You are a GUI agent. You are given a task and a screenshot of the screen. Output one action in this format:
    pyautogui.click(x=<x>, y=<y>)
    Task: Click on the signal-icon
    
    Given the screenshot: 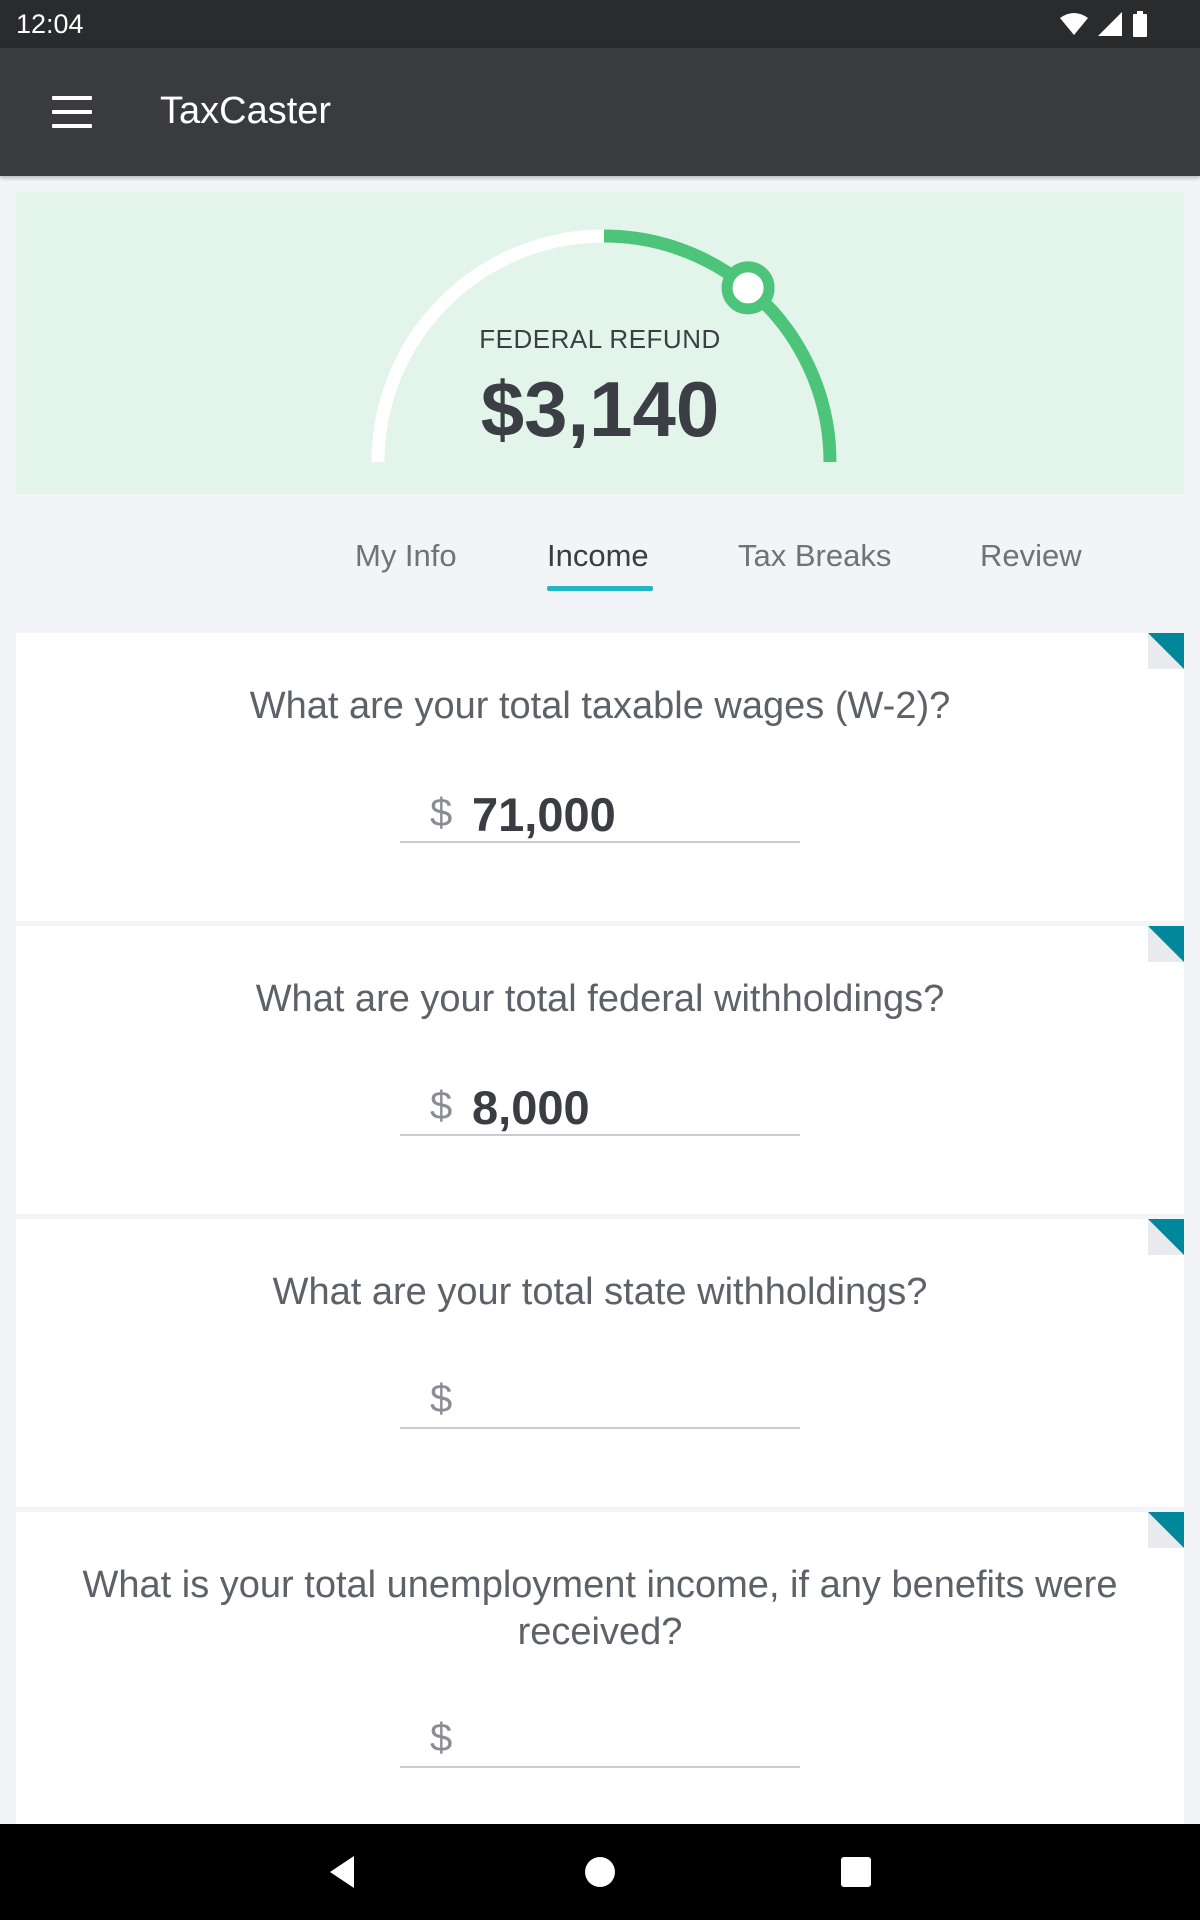 What is the action you would take?
    pyautogui.click(x=1110, y=24)
    